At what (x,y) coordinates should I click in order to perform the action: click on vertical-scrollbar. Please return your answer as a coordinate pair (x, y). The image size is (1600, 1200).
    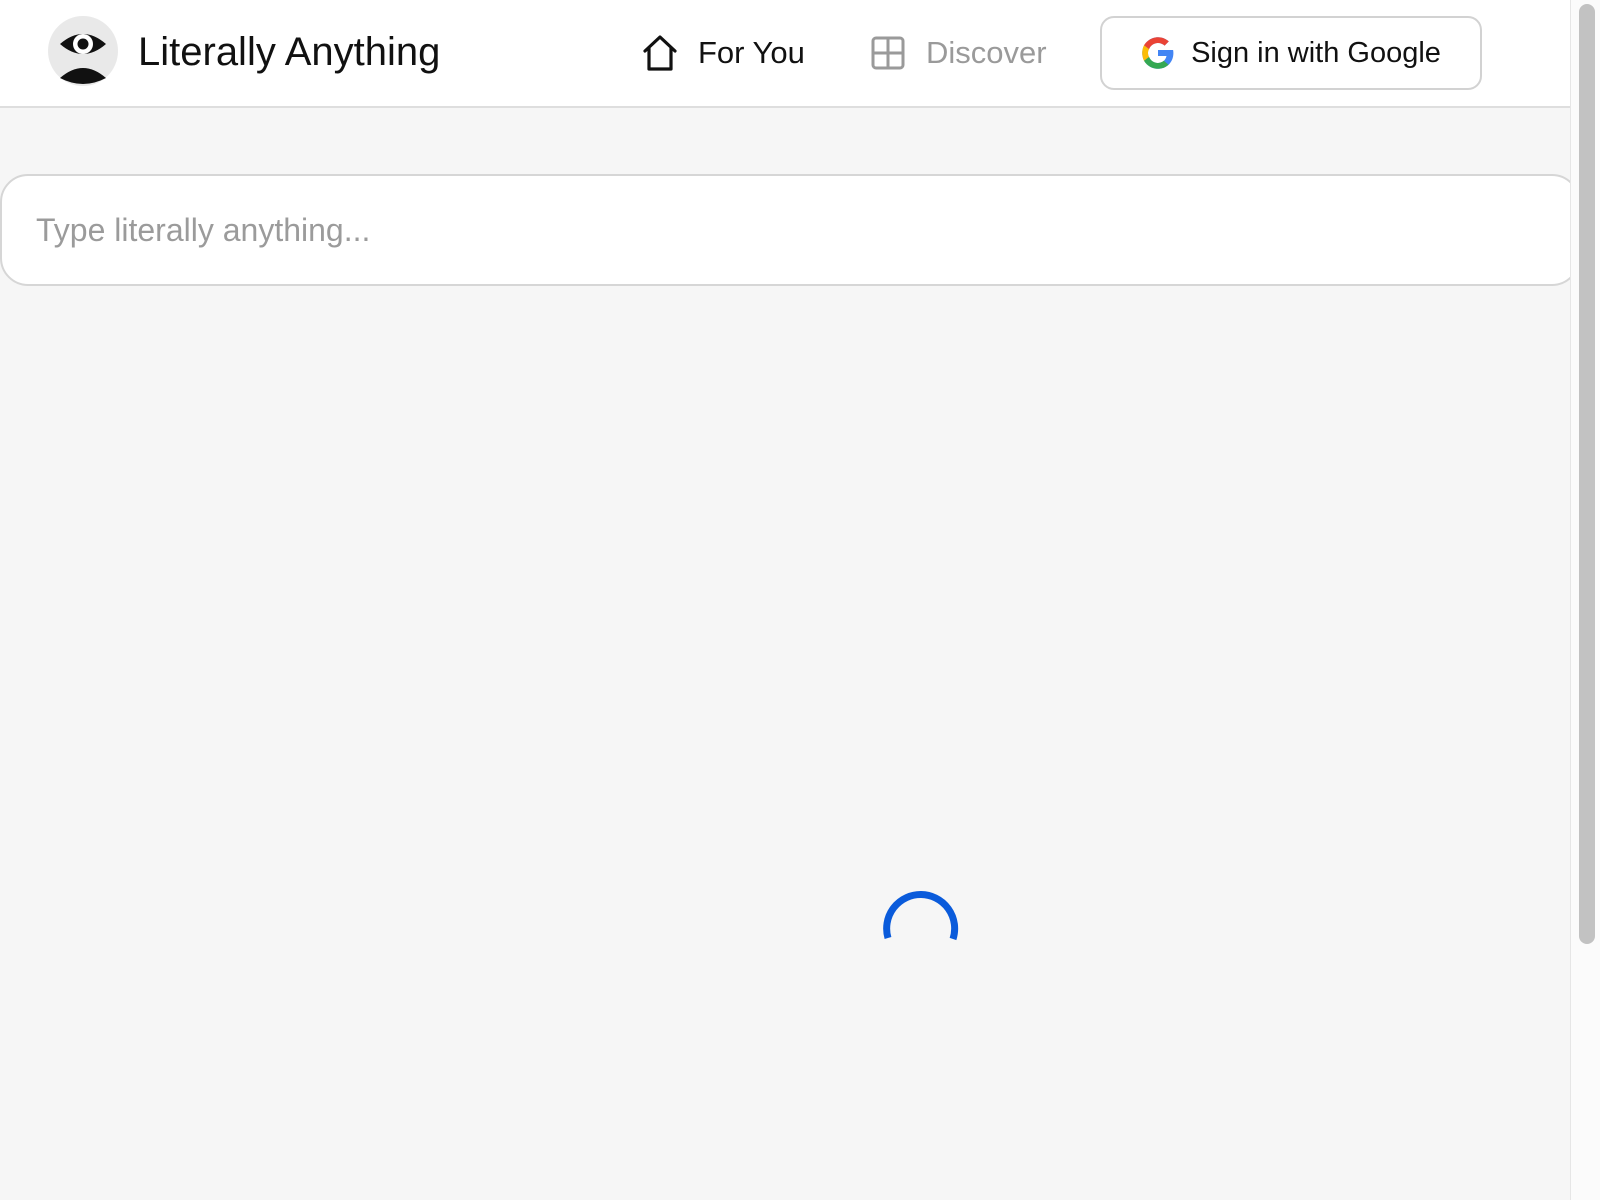
    Looking at the image, I should click on (1585, 600).